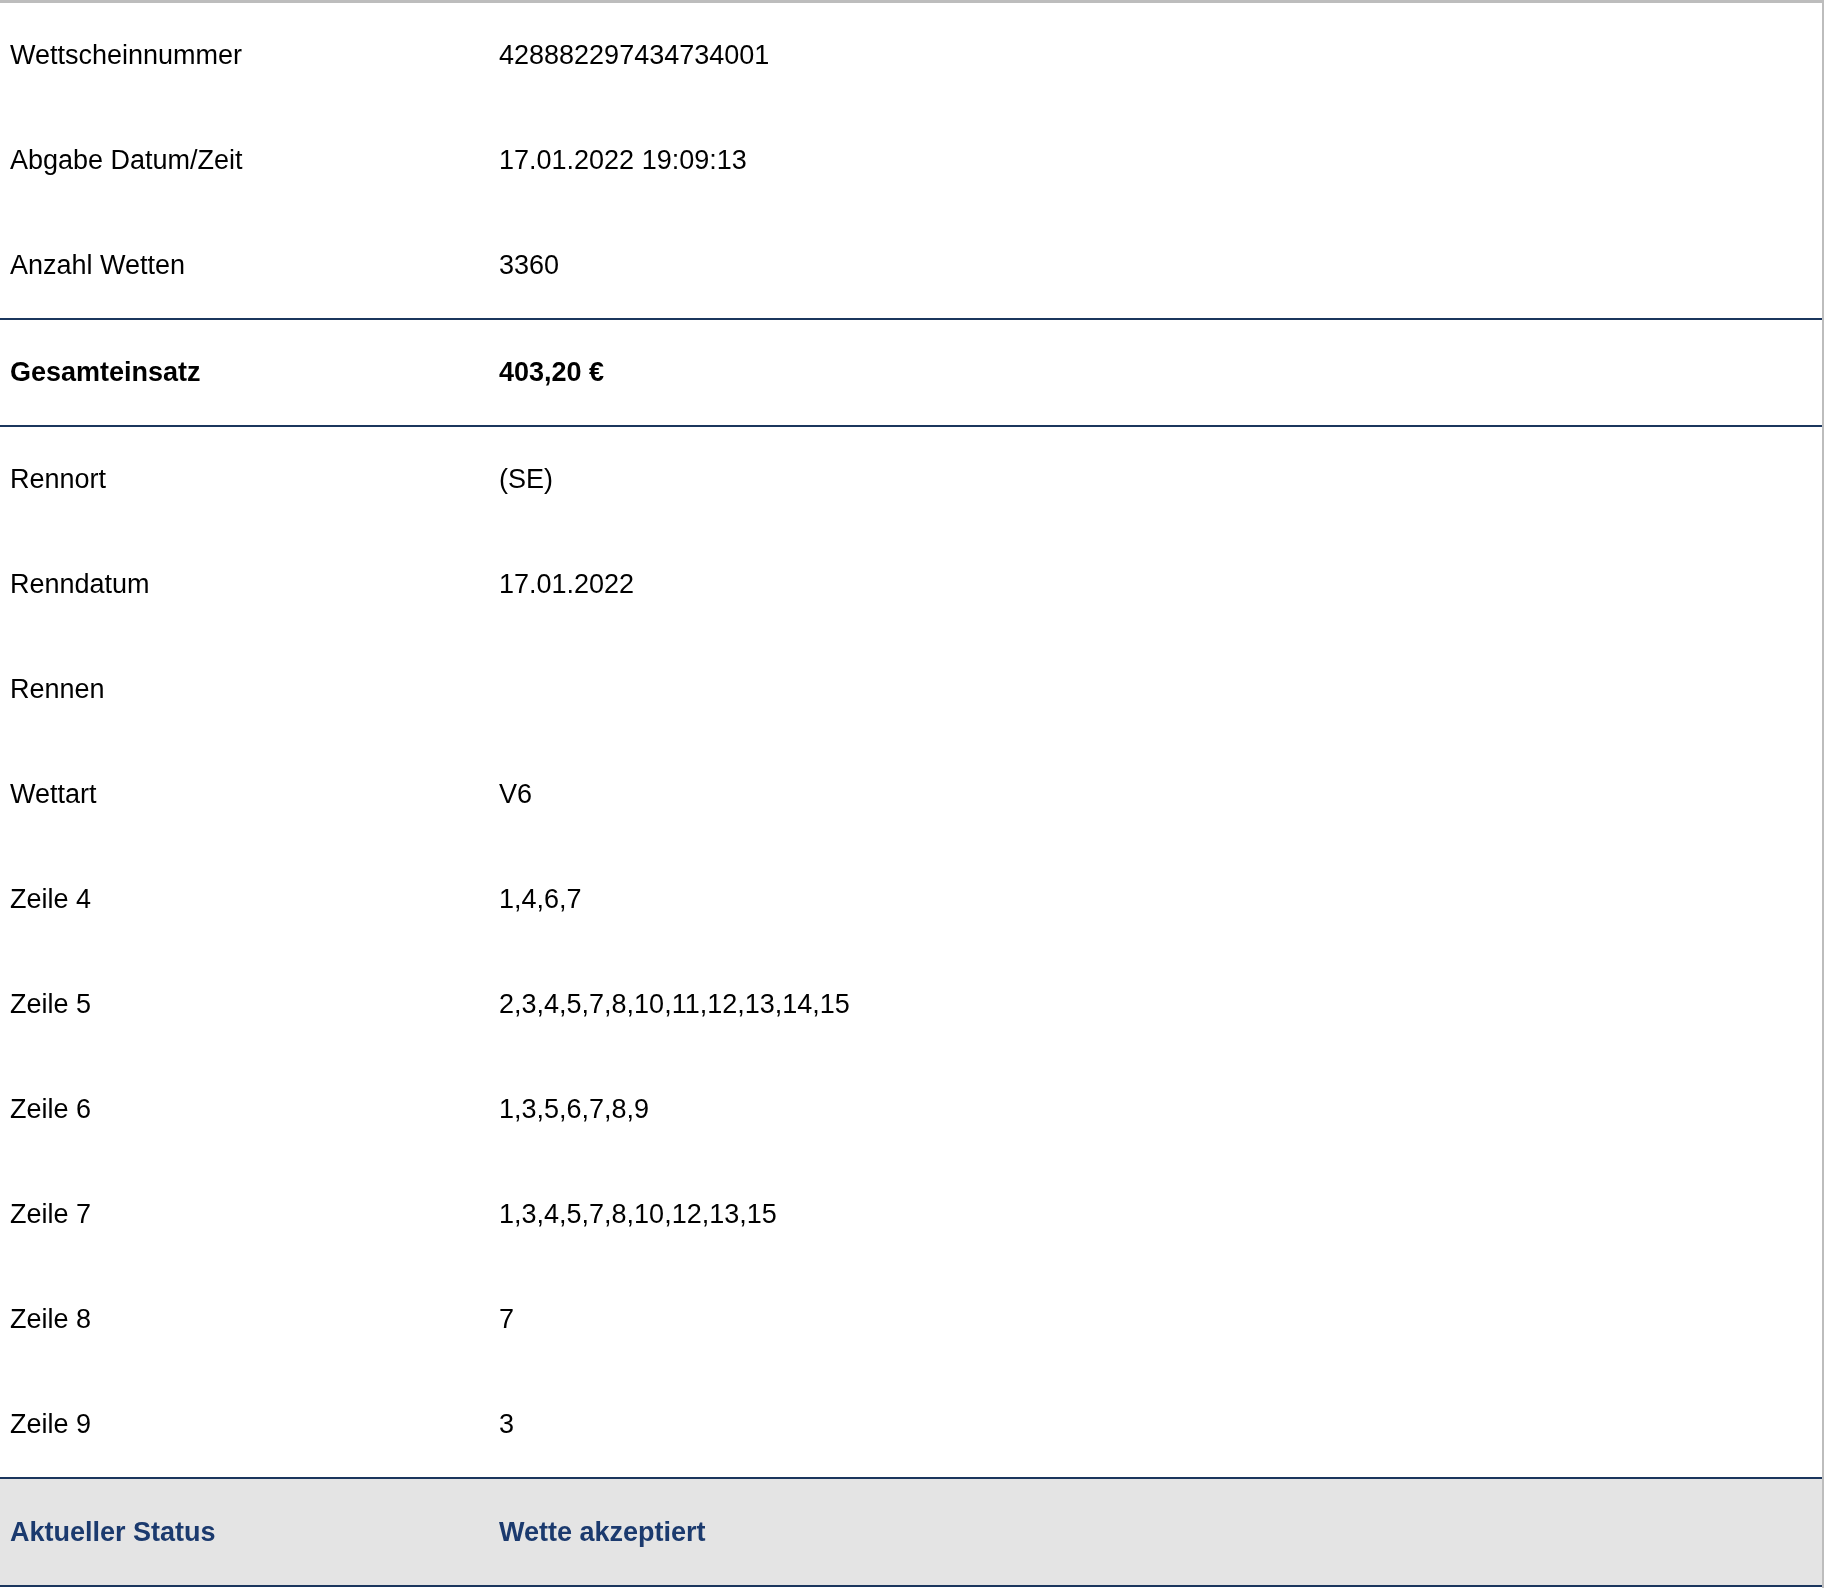 The height and width of the screenshot is (1588, 1824). Describe the element at coordinates (80, 584) in the screenshot. I see `field-label: Renndatum` at that location.